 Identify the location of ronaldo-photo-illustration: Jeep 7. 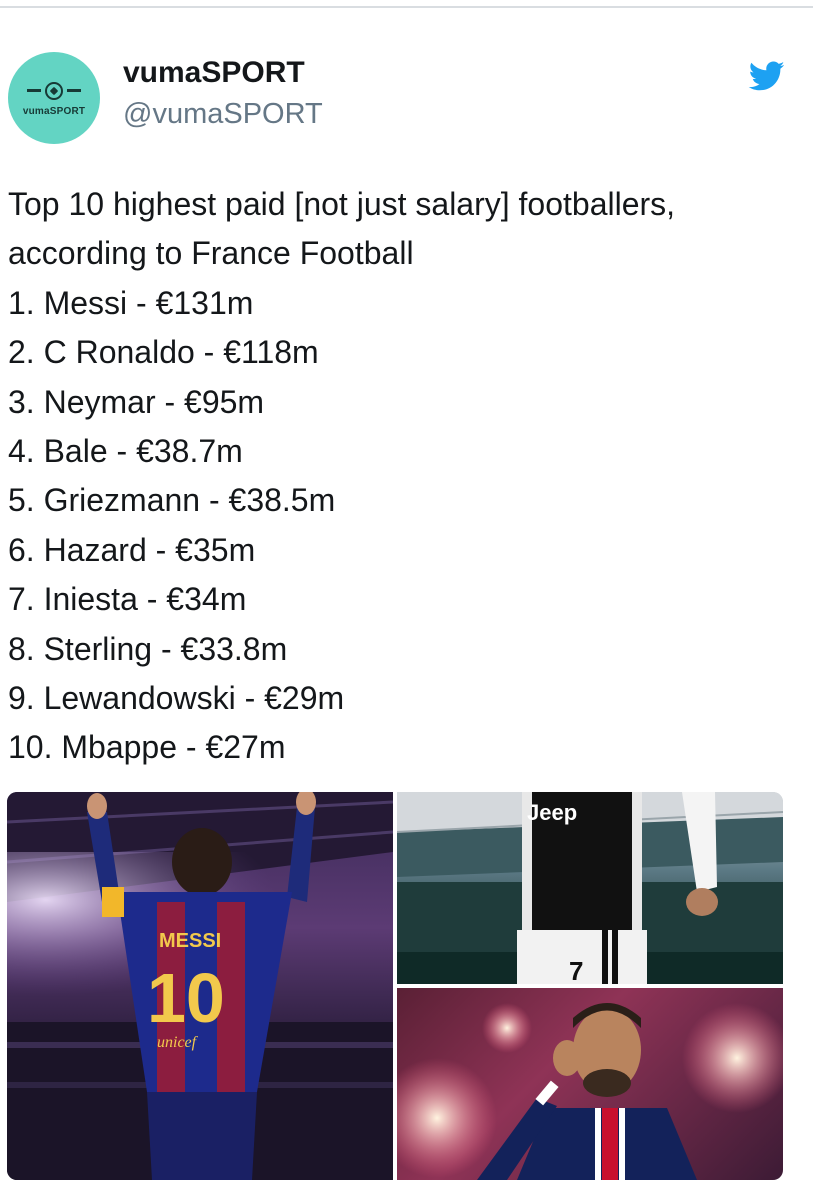
(590, 888).